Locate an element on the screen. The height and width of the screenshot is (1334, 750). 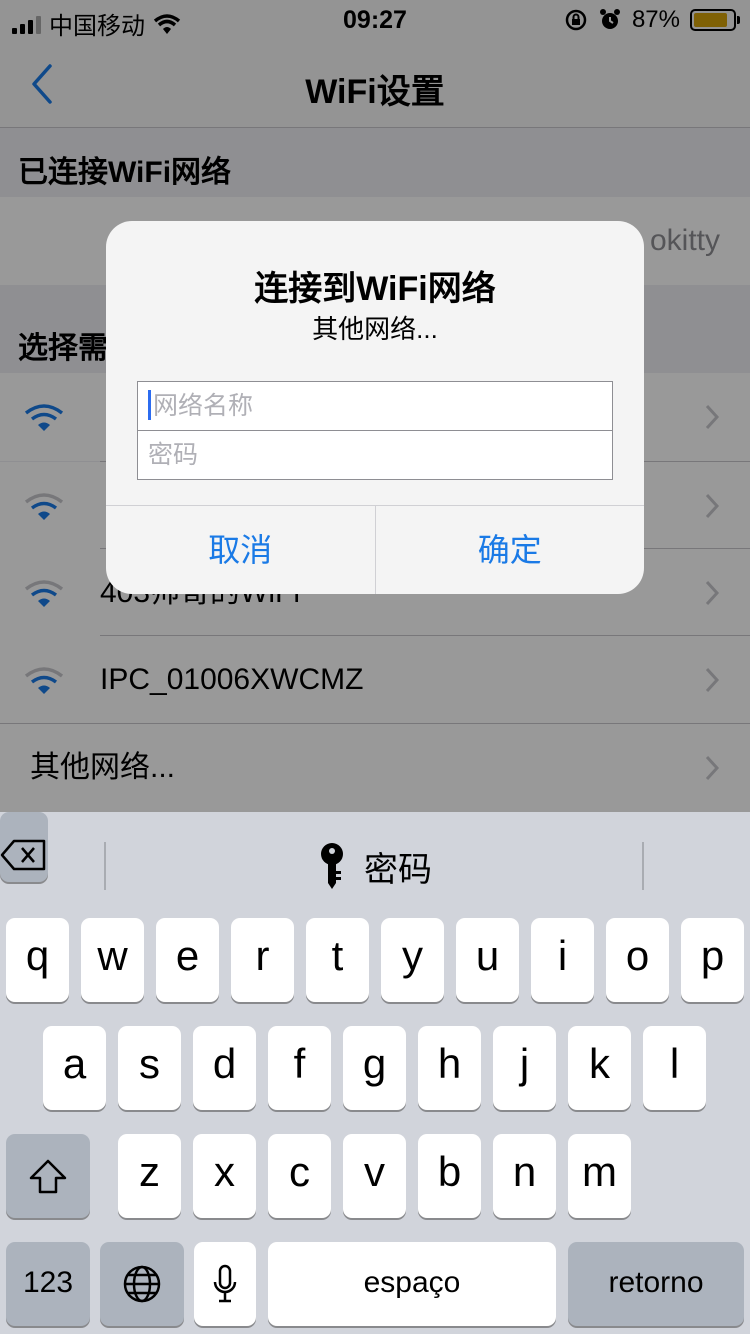
alert-button-row: 取消 确定 is located at coordinates (375, 549).